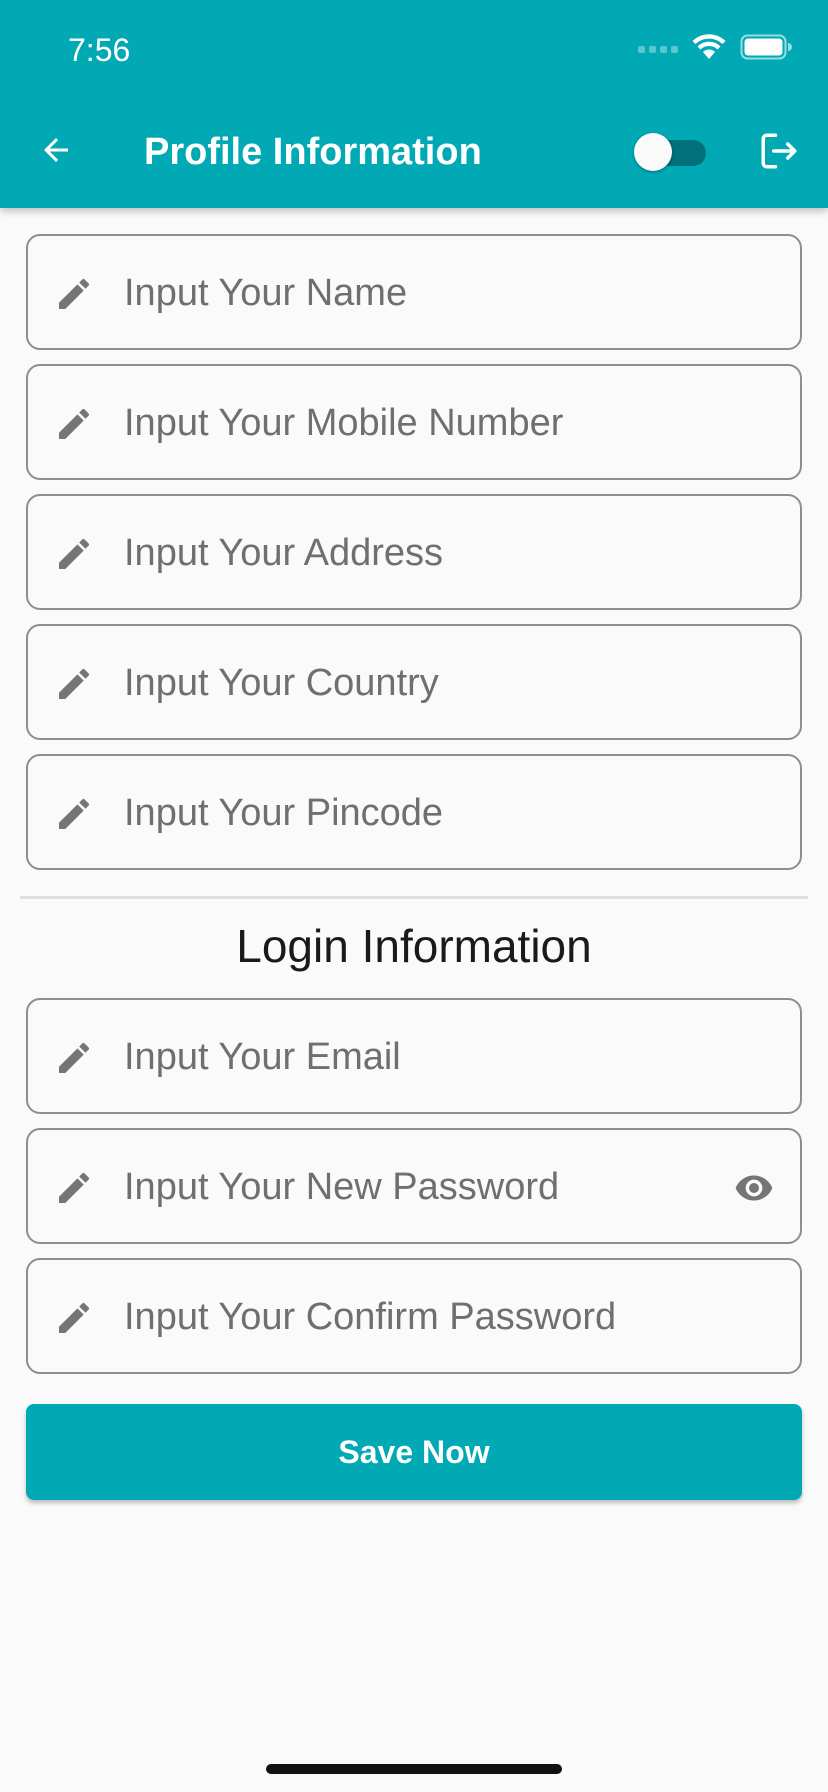  Describe the element at coordinates (266, 293) in the screenshot. I see `name-placeholder: Input Your Name` at that location.